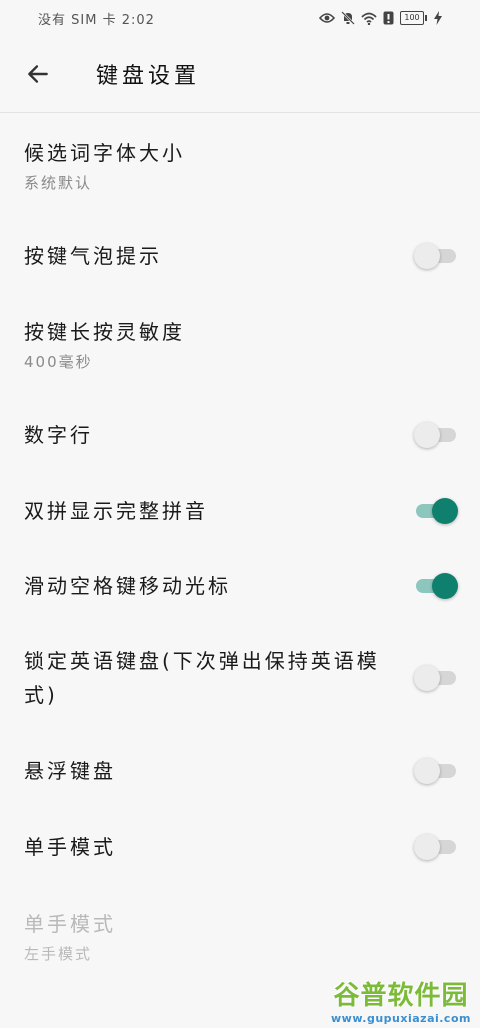 This screenshot has width=480, height=1028. I want to click on watermark-logo: 谷普软件园 www.gupuxiazai.com, so click(401, 1000).